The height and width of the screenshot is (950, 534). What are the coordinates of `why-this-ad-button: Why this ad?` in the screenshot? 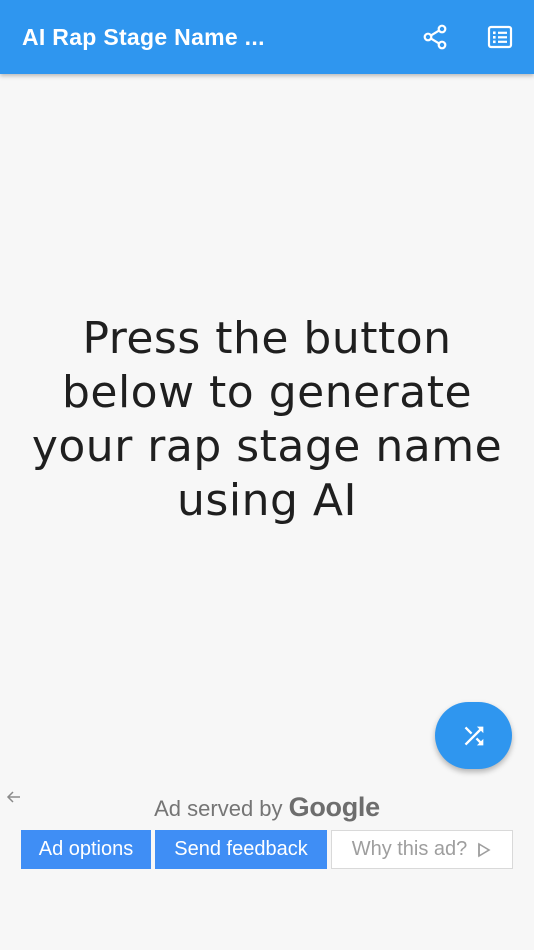 It's located at (422, 849).